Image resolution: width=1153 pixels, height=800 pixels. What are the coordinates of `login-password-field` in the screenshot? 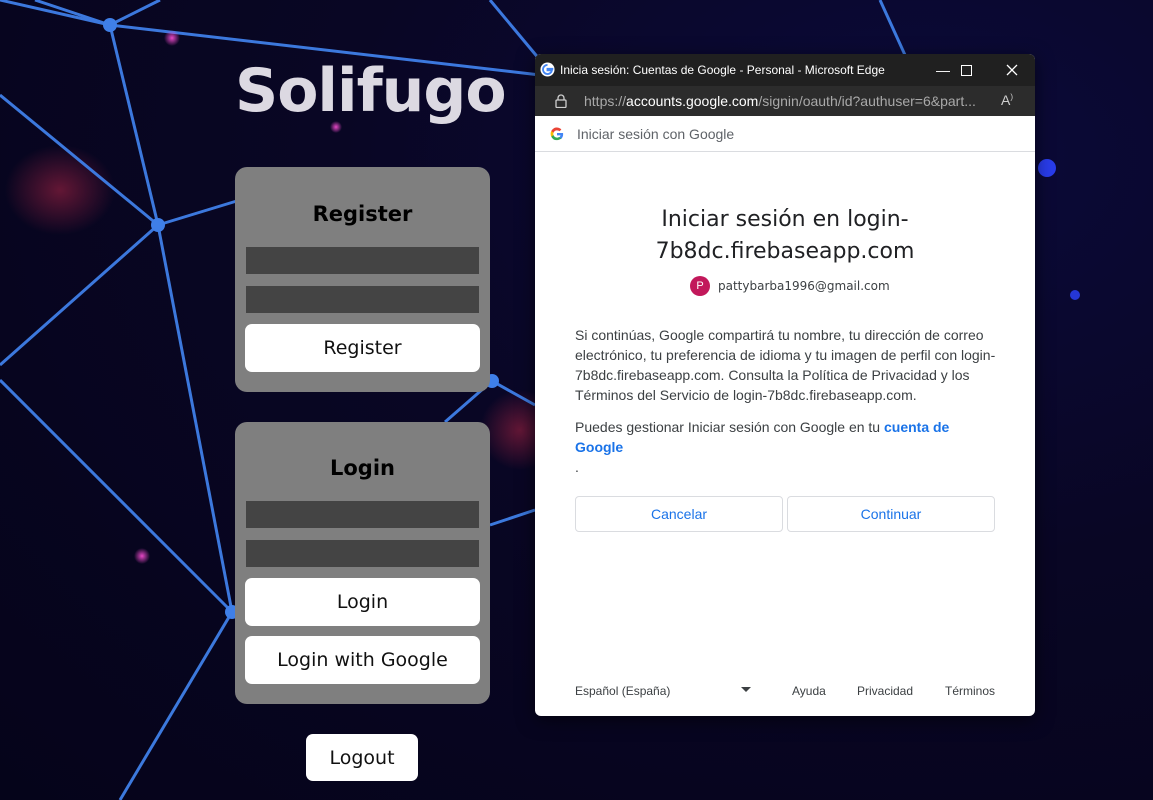 It's located at (362, 553).